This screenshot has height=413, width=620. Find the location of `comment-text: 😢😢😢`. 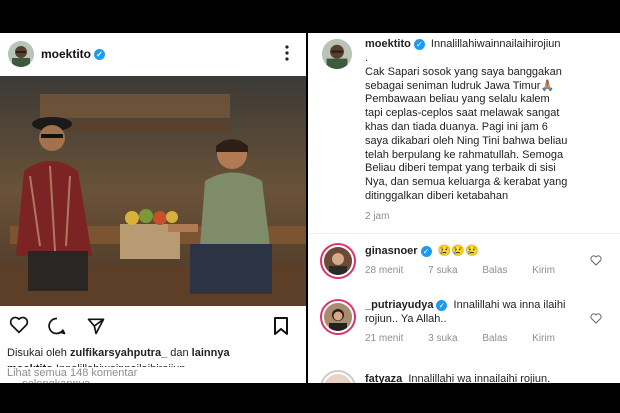

comment-text: 😢😢😢 is located at coordinates (458, 251).